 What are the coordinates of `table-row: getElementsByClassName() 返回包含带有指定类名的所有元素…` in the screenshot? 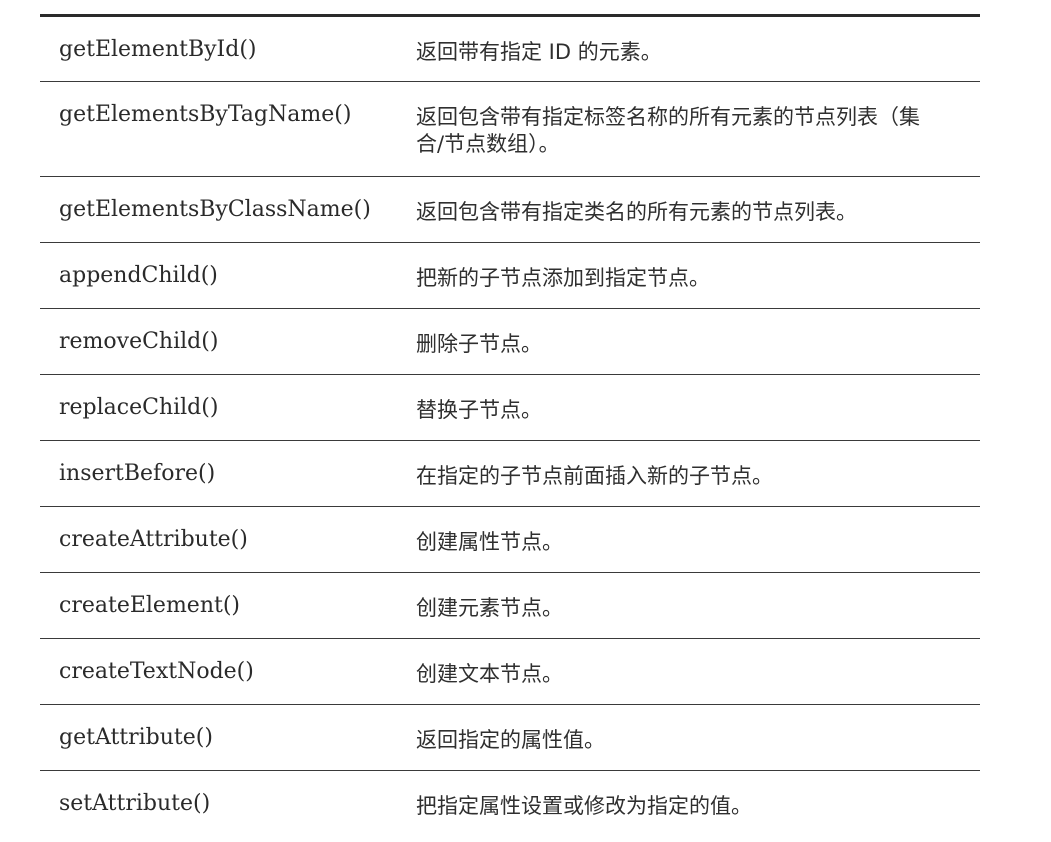 It's located at (510, 210).